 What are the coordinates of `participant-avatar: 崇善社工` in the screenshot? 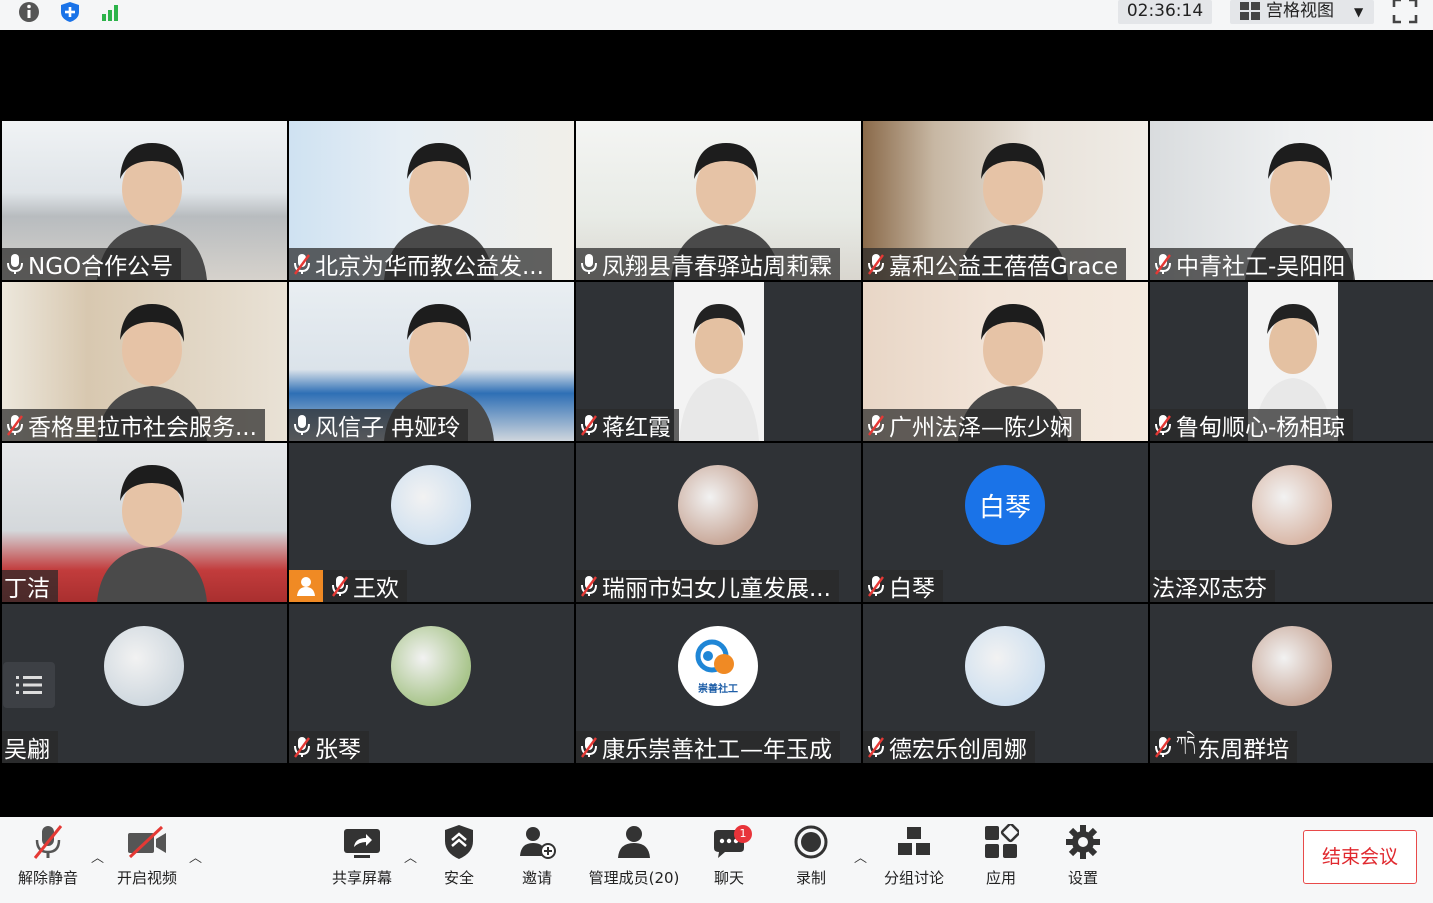 It's located at (718, 666).